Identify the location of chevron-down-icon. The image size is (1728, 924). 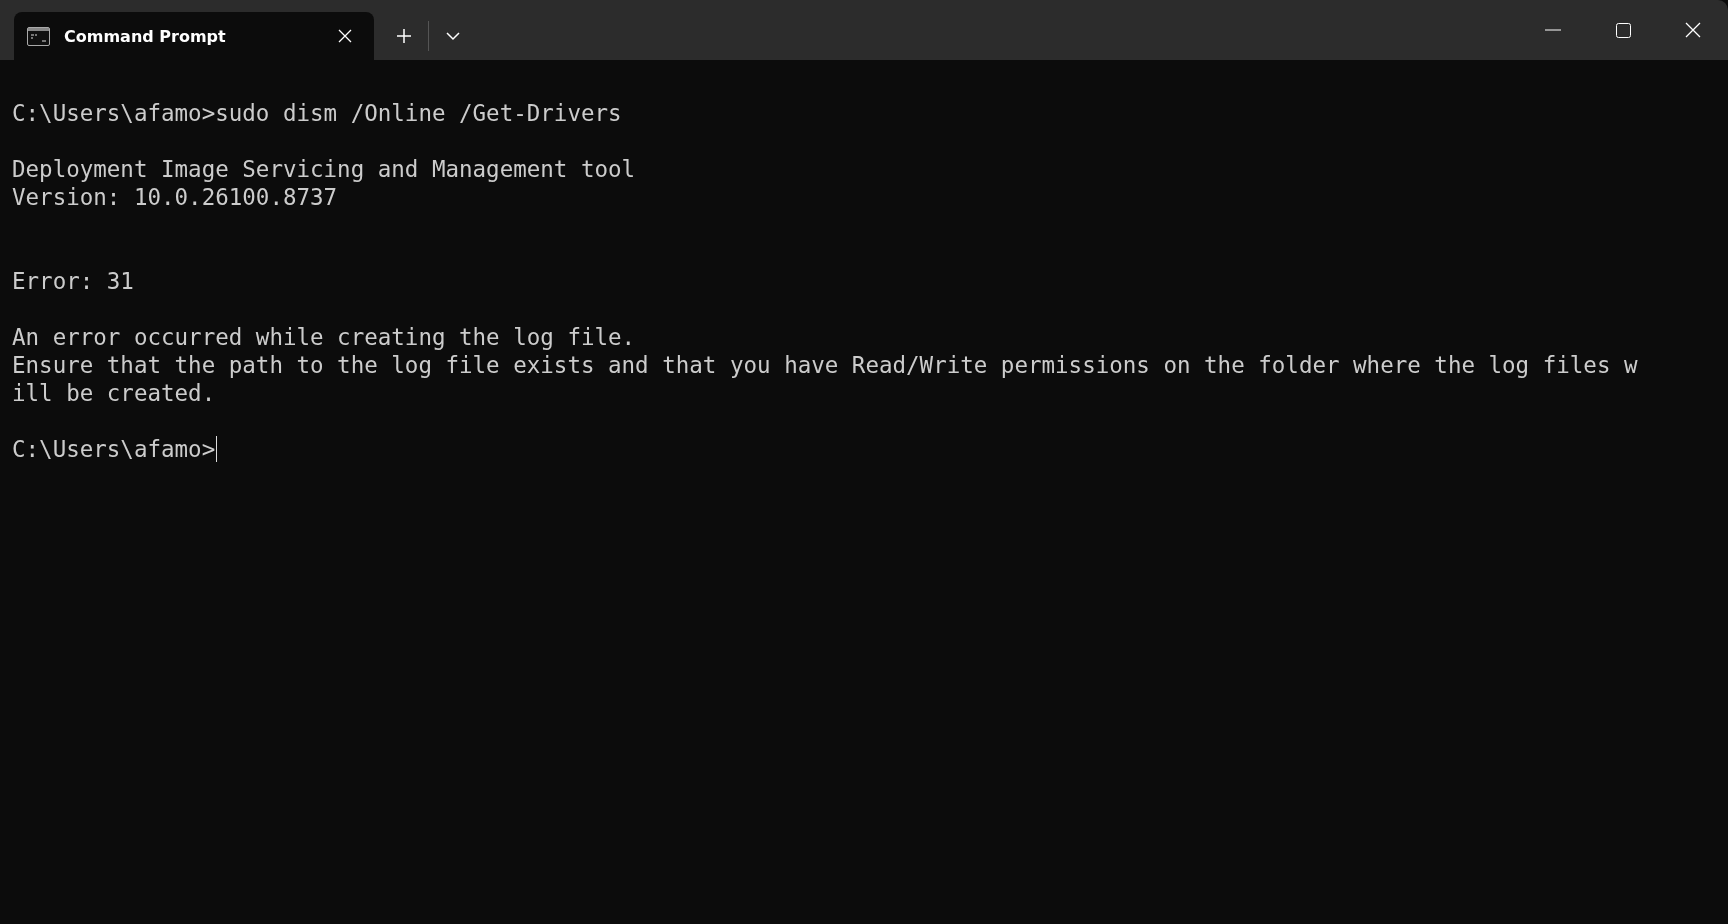
(453, 36).